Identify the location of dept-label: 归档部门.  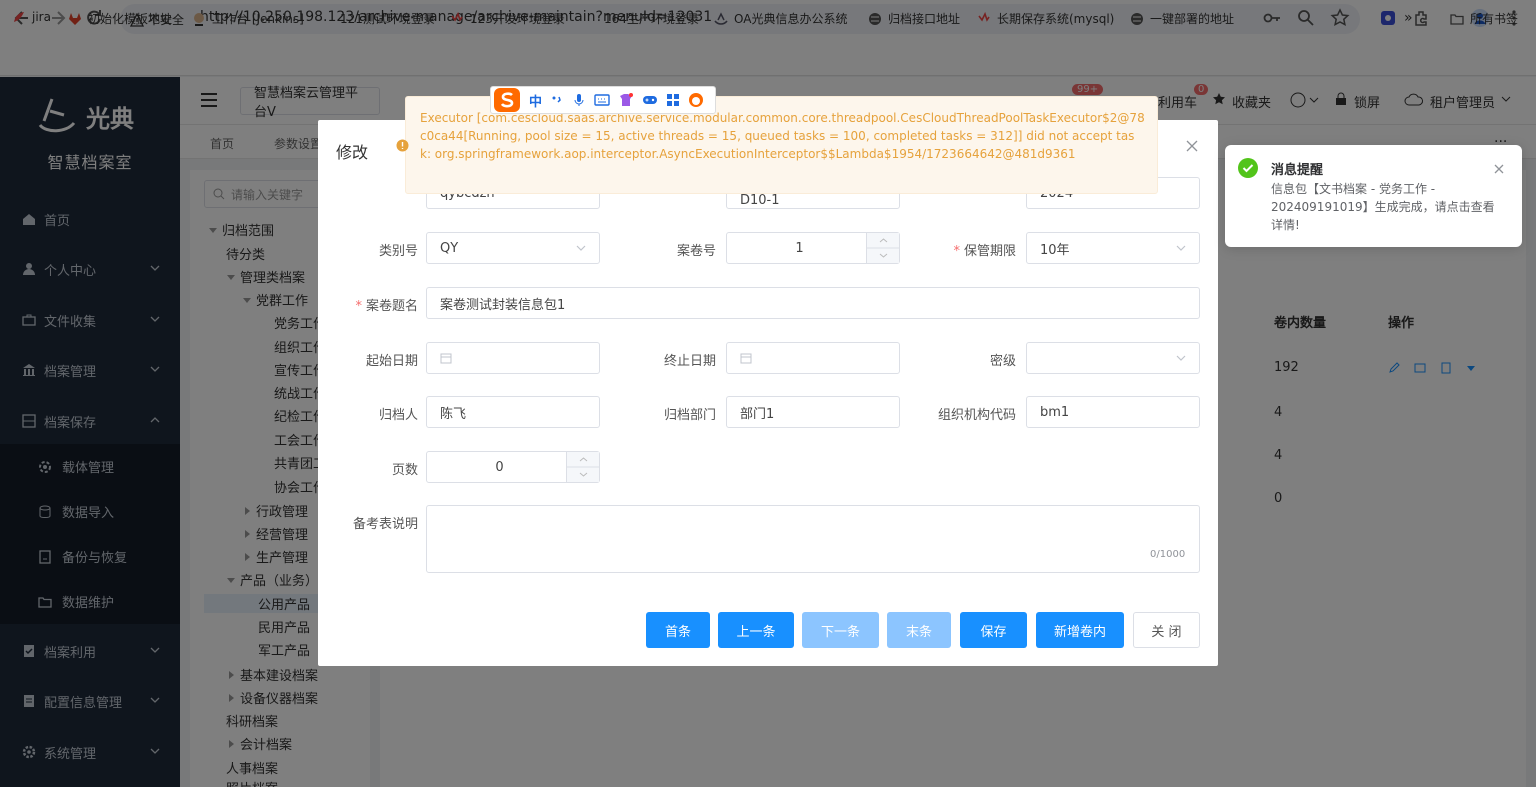
(689, 415).